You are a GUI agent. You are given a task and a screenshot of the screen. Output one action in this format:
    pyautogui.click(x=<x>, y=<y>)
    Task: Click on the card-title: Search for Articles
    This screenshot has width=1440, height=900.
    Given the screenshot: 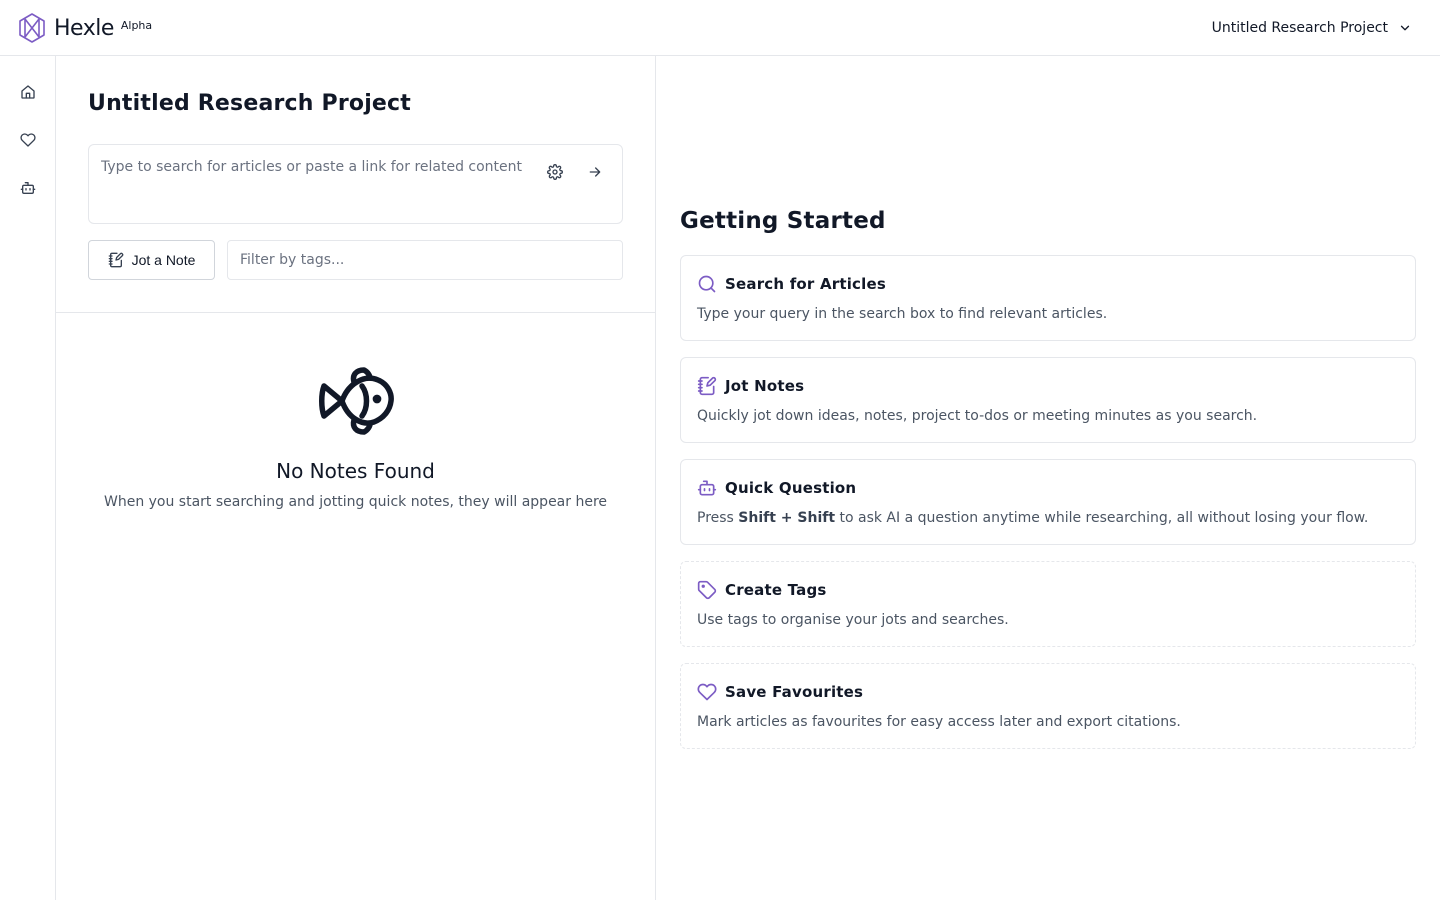 What is the action you would take?
    pyautogui.click(x=805, y=284)
    